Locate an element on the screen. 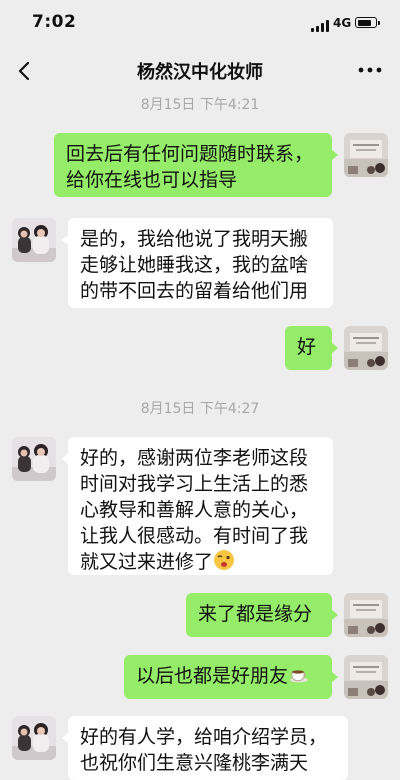 This screenshot has width=400, height=780. timestamp: 8月15日 下午4:27 is located at coordinates (200, 409).